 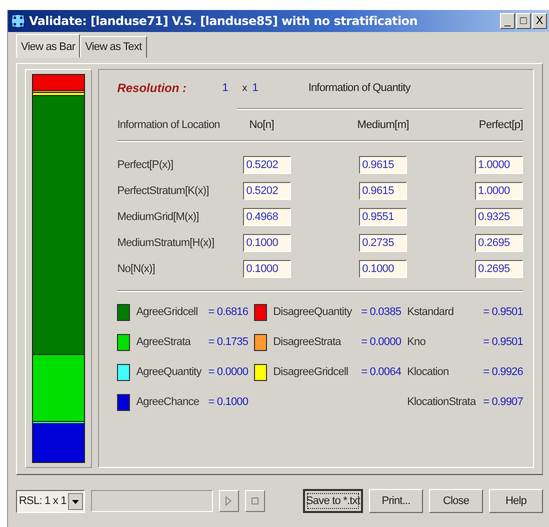 I want to click on app-icon, so click(x=18, y=21).